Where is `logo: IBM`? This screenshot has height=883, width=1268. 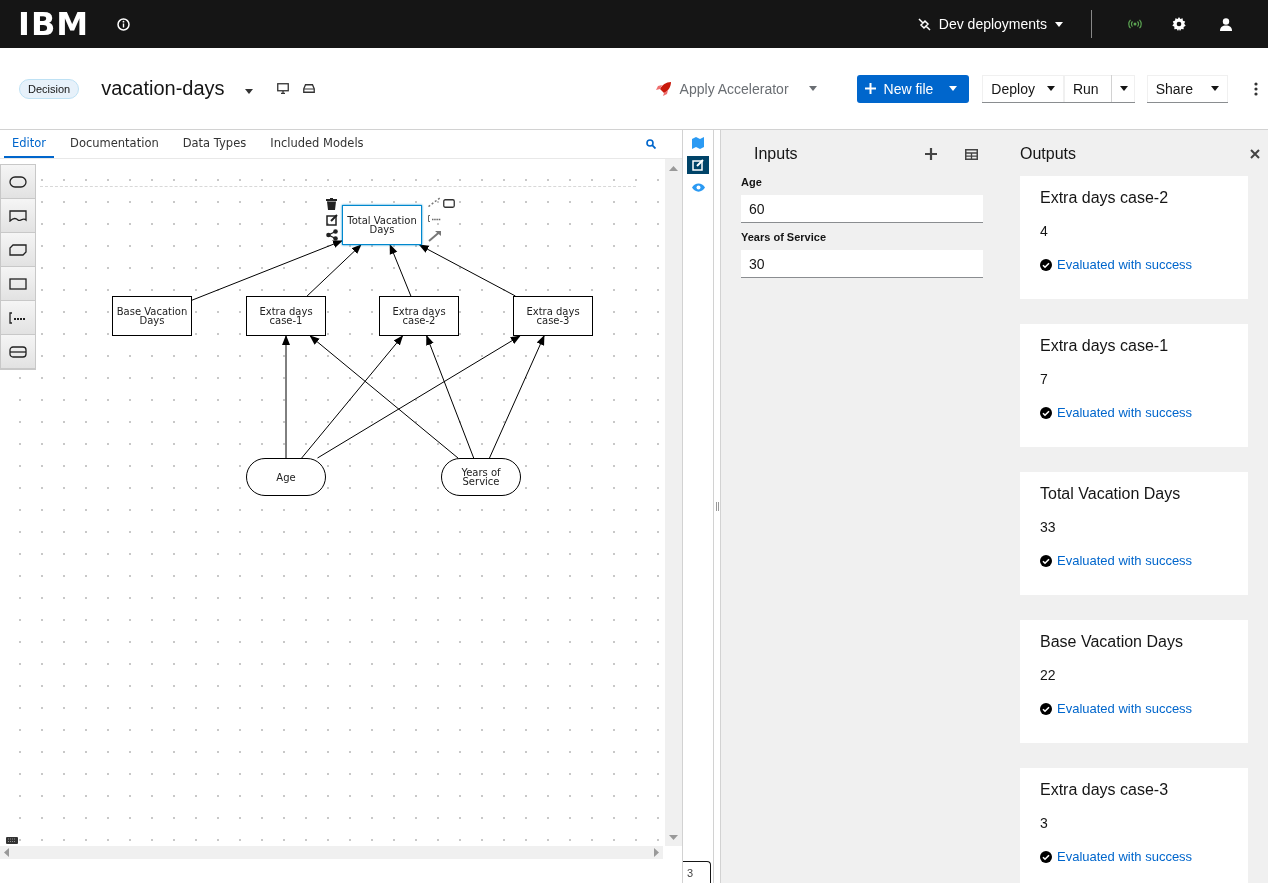 logo: IBM is located at coordinates (54, 24).